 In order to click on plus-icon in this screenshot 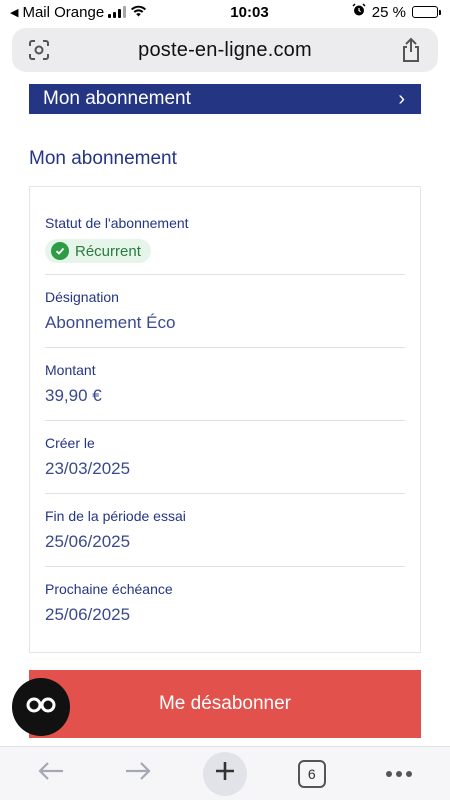, I will do `click(225, 773)`.